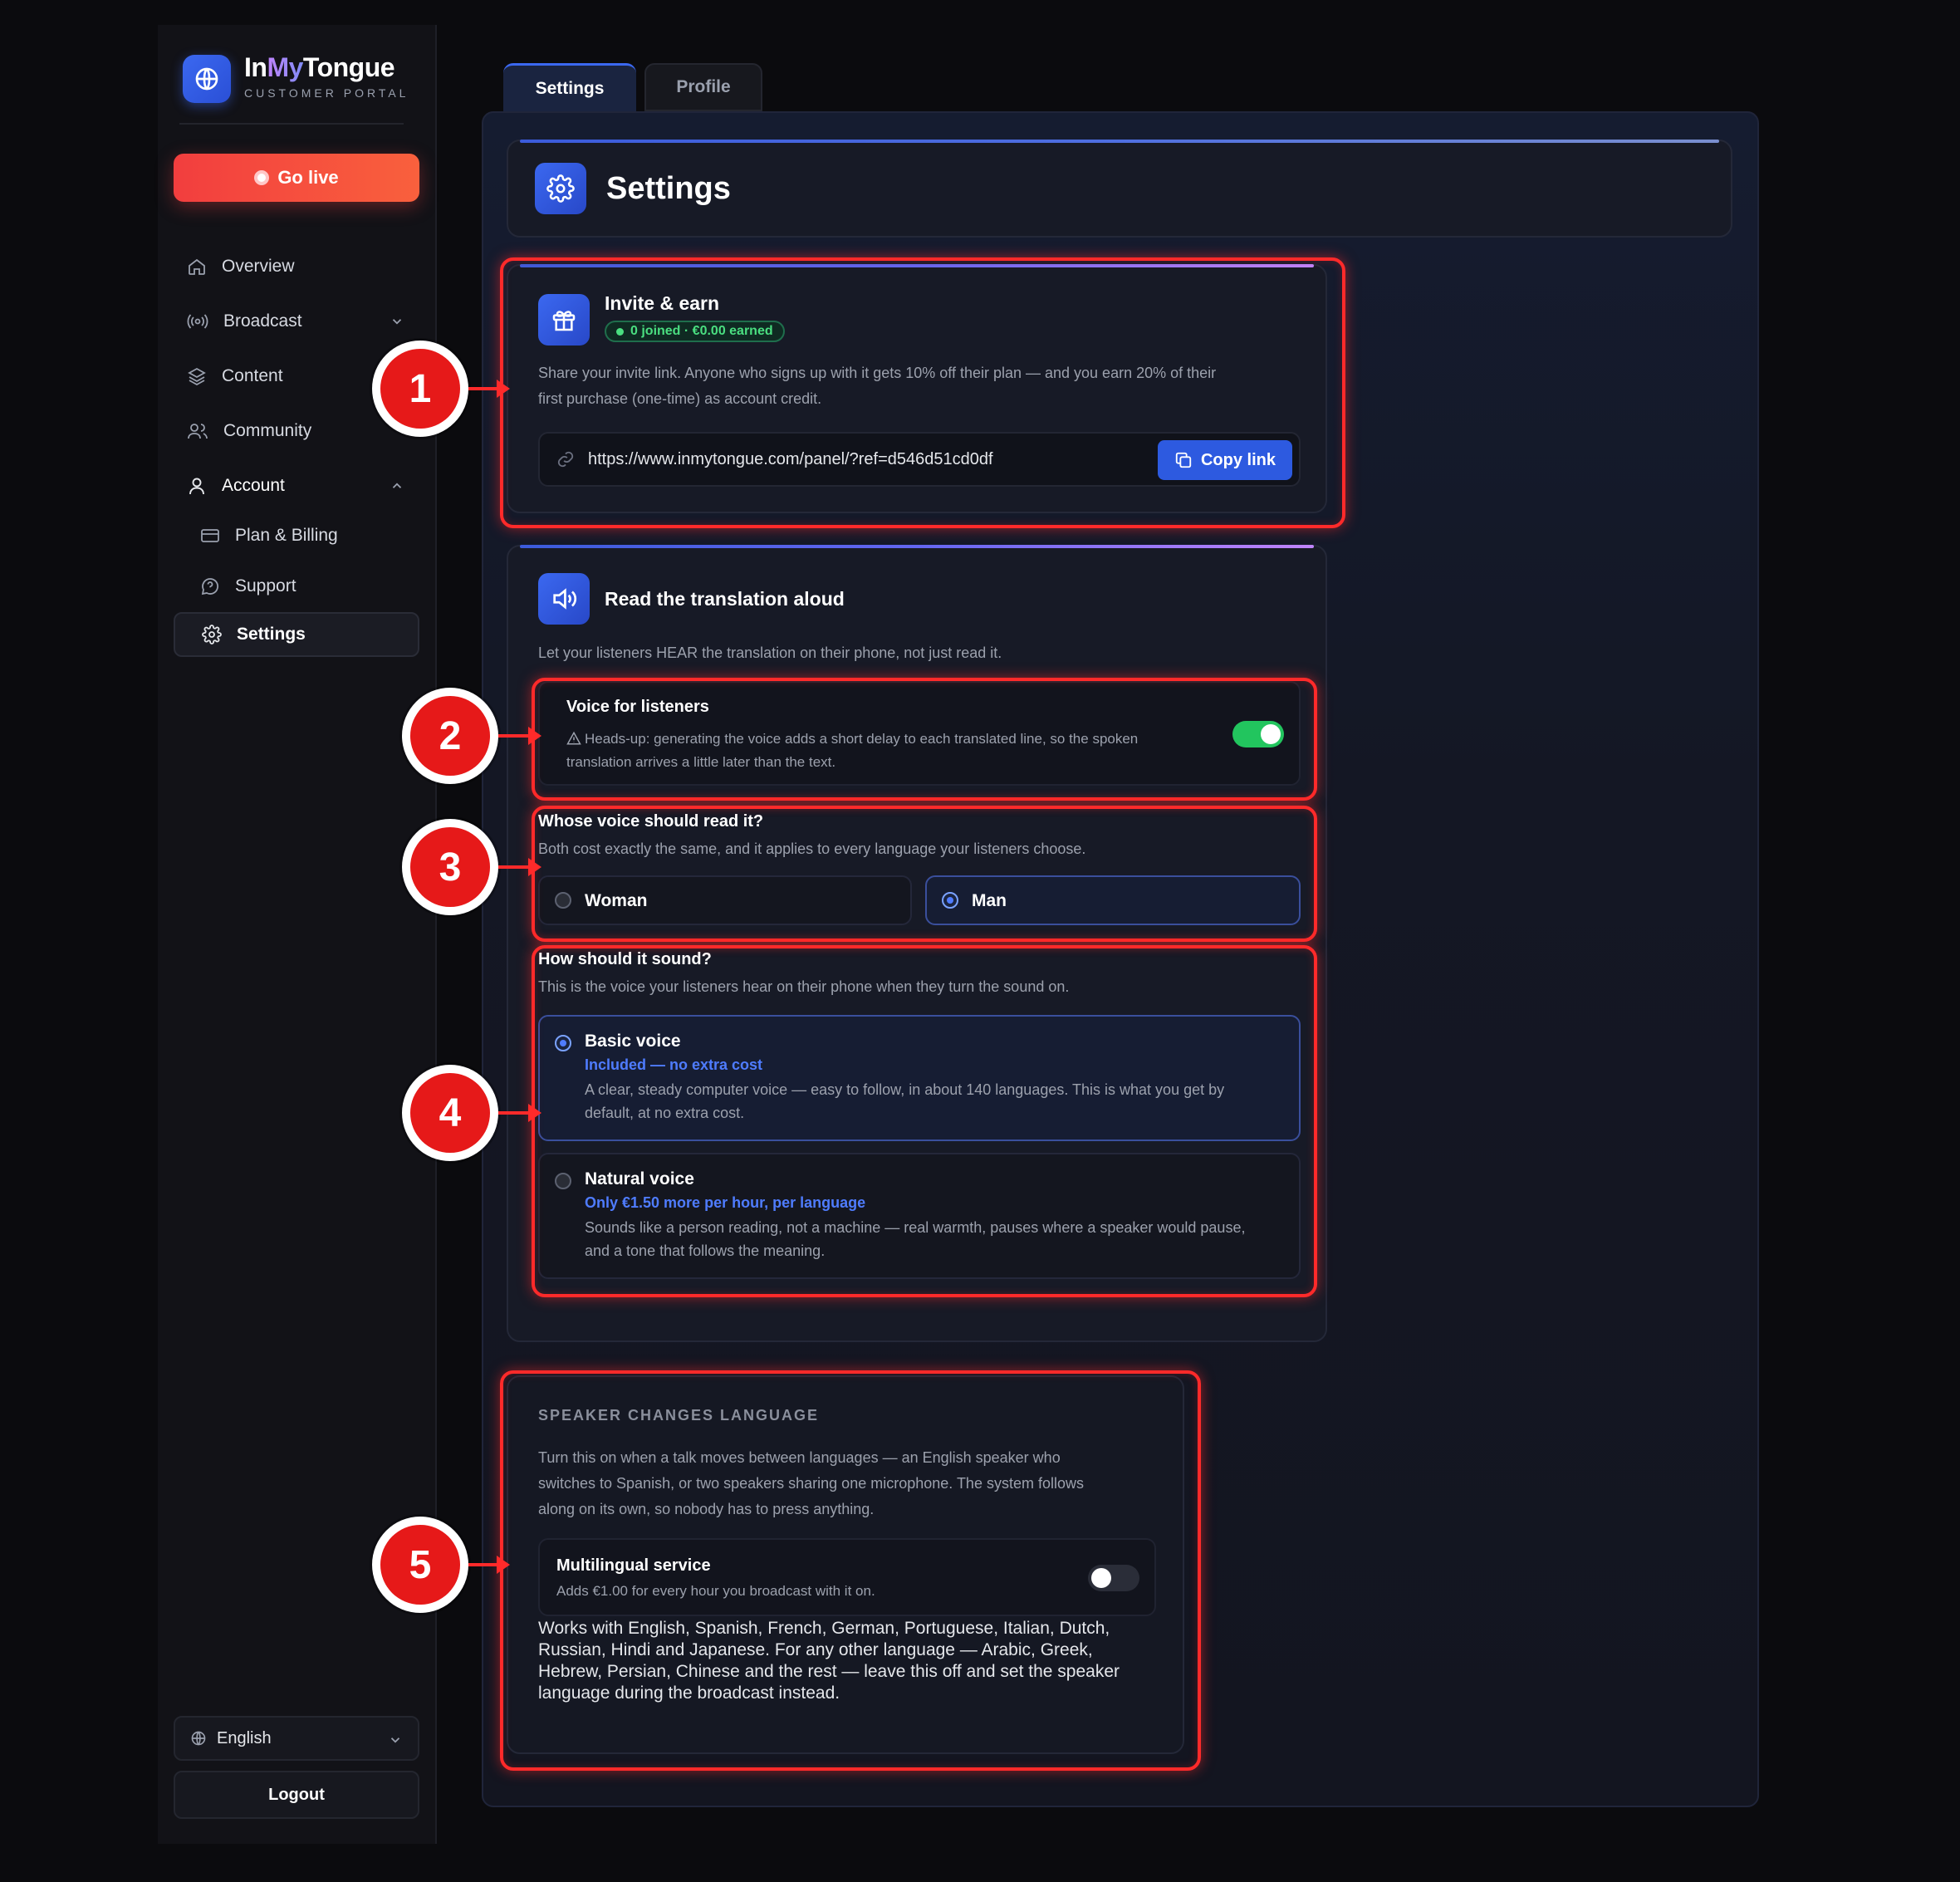 This screenshot has width=1960, height=1882. What do you see at coordinates (703, 87) in the screenshot?
I see `tab-profile: Profile` at bounding box center [703, 87].